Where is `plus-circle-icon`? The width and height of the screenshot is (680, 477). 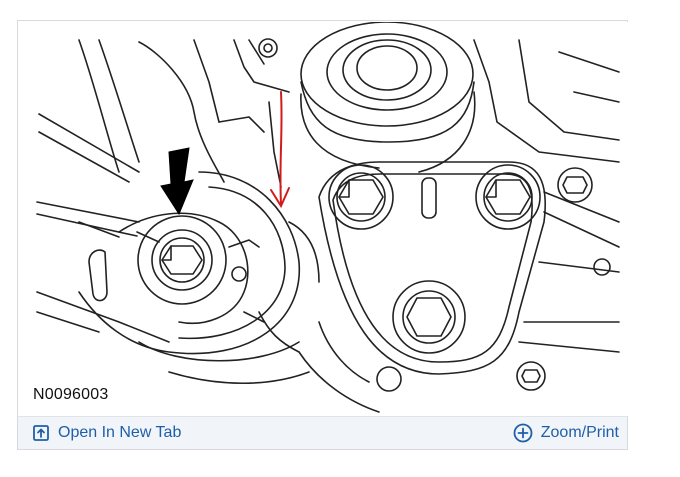
plus-circle-icon is located at coordinates (523, 433).